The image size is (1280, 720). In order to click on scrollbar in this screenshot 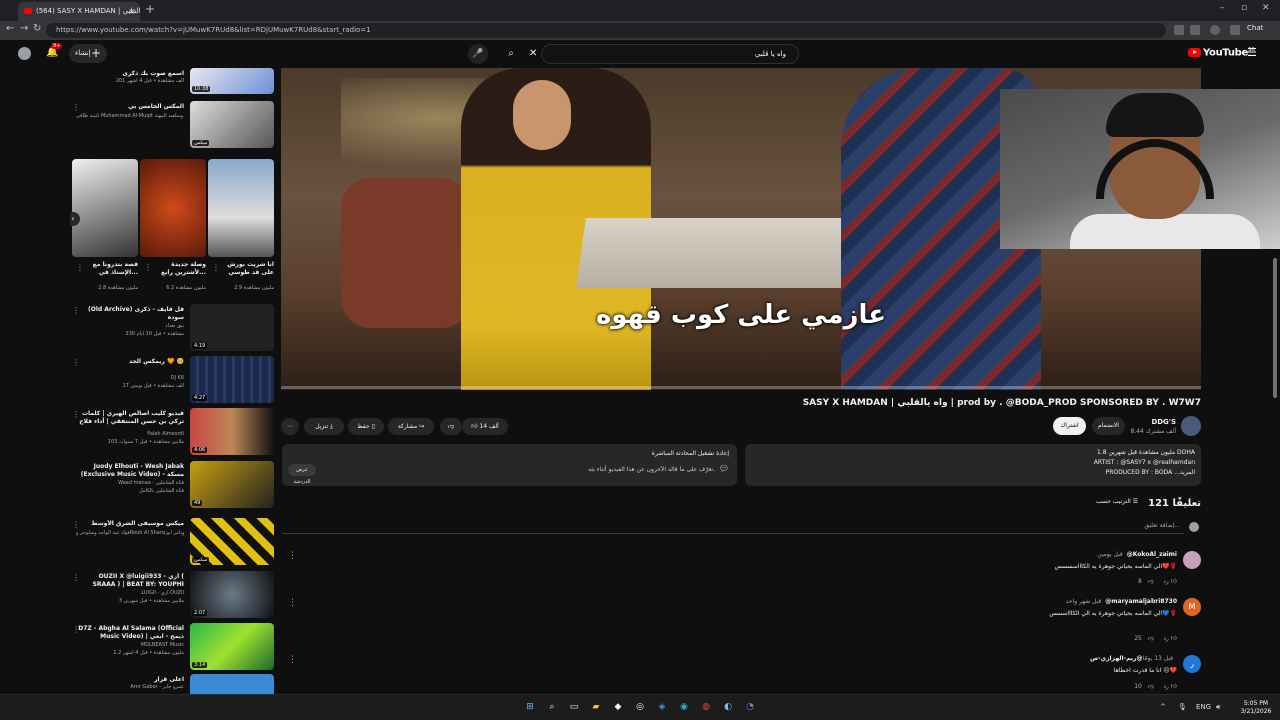, I will do `click(1275, 381)`.